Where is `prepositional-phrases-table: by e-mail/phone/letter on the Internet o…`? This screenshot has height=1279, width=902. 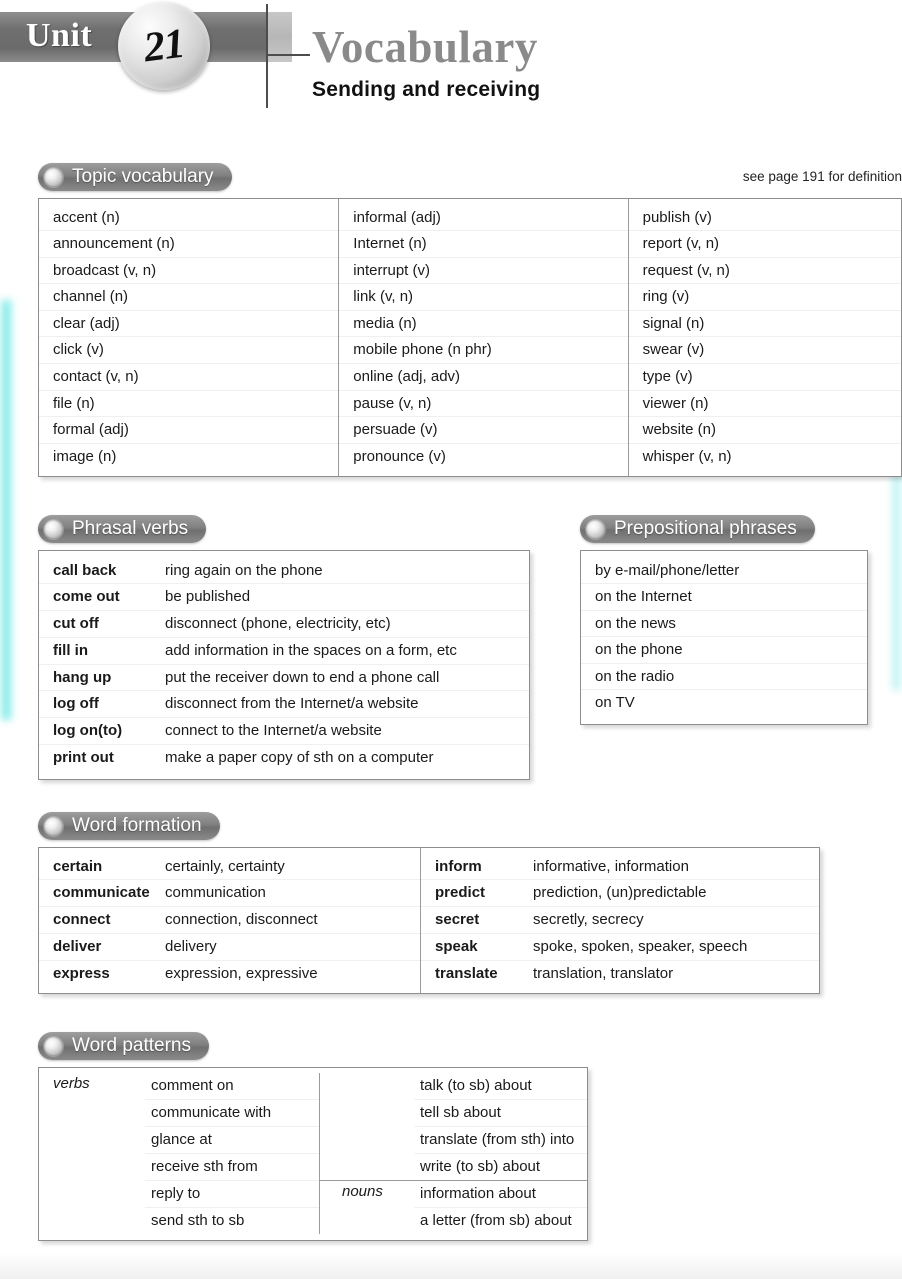 prepositional-phrases-table: by e-mail/phone/letter on the Internet o… is located at coordinates (724, 637).